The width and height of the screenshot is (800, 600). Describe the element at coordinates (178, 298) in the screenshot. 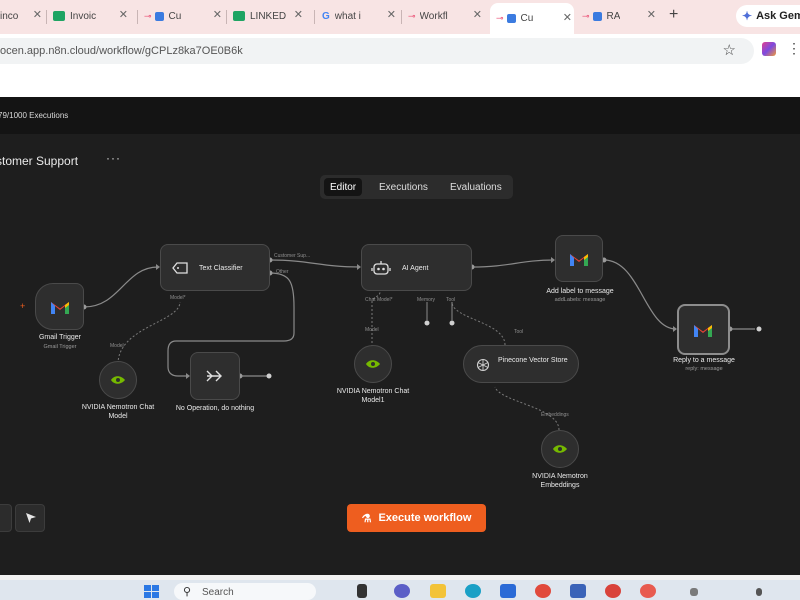

I see `input-label: Model*` at that location.